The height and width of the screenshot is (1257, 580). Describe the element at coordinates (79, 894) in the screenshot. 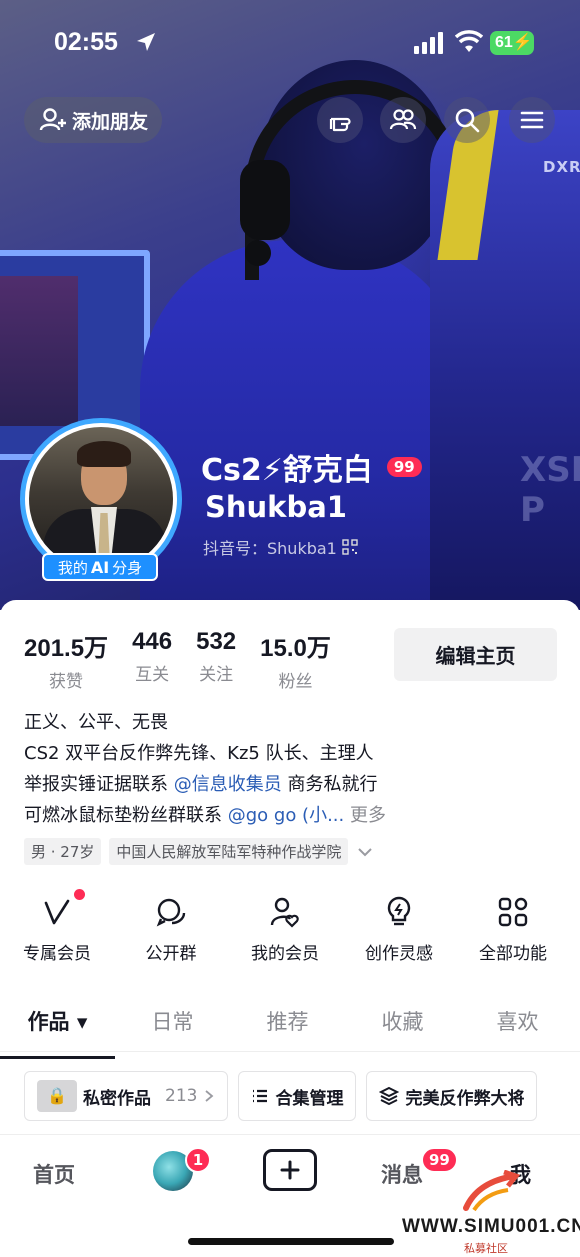

I see `notification-dot` at that location.